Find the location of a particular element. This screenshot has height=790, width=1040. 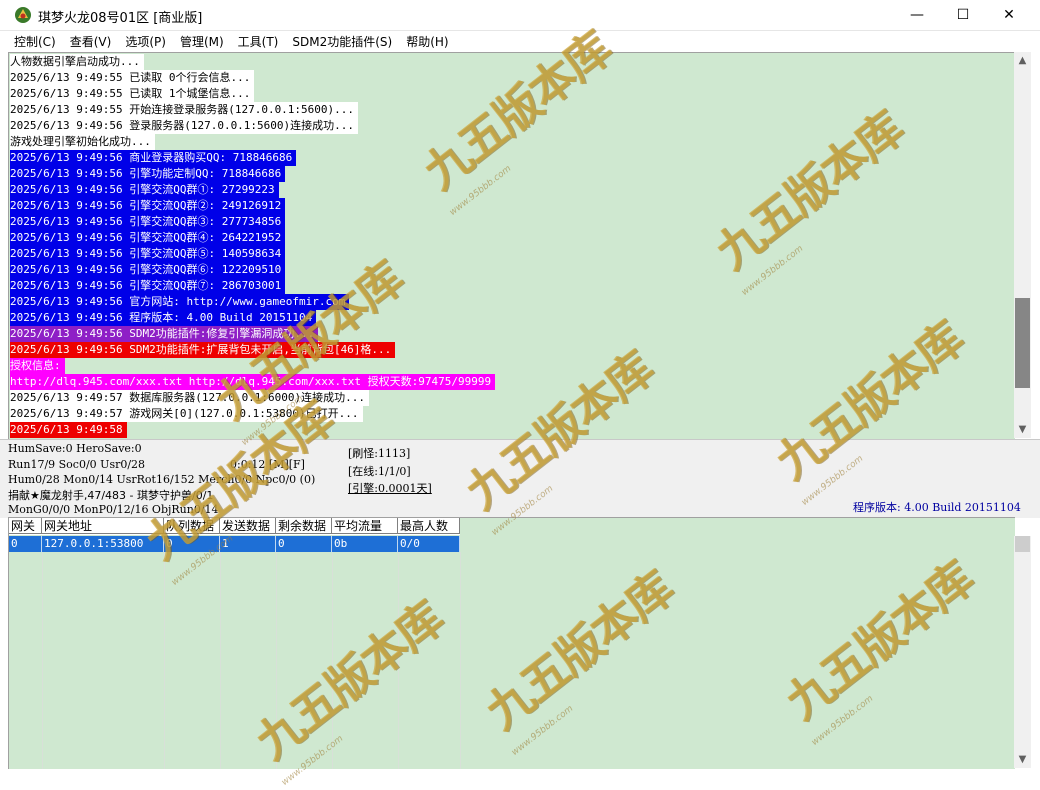

cell-gateway-address: 127.0.0.1:53800 is located at coordinates (103, 544).